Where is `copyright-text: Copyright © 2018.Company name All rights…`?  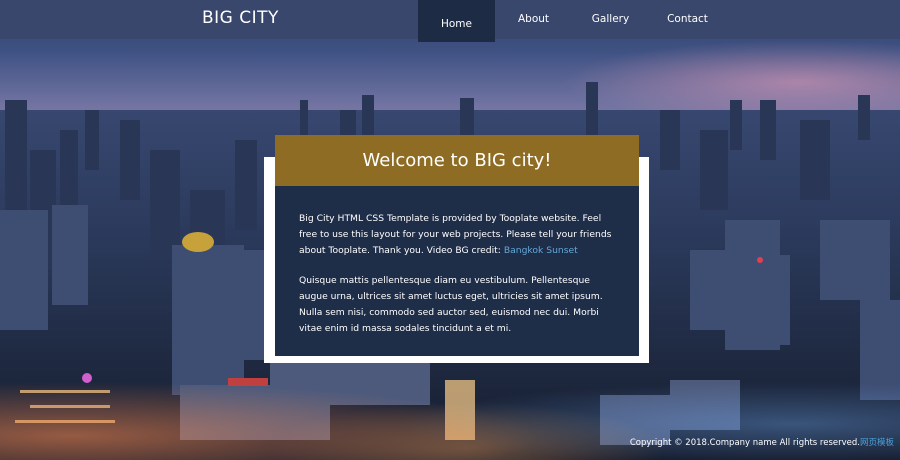 copyright-text: Copyright © 2018.Company name All rights… is located at coordinates (744, 443).